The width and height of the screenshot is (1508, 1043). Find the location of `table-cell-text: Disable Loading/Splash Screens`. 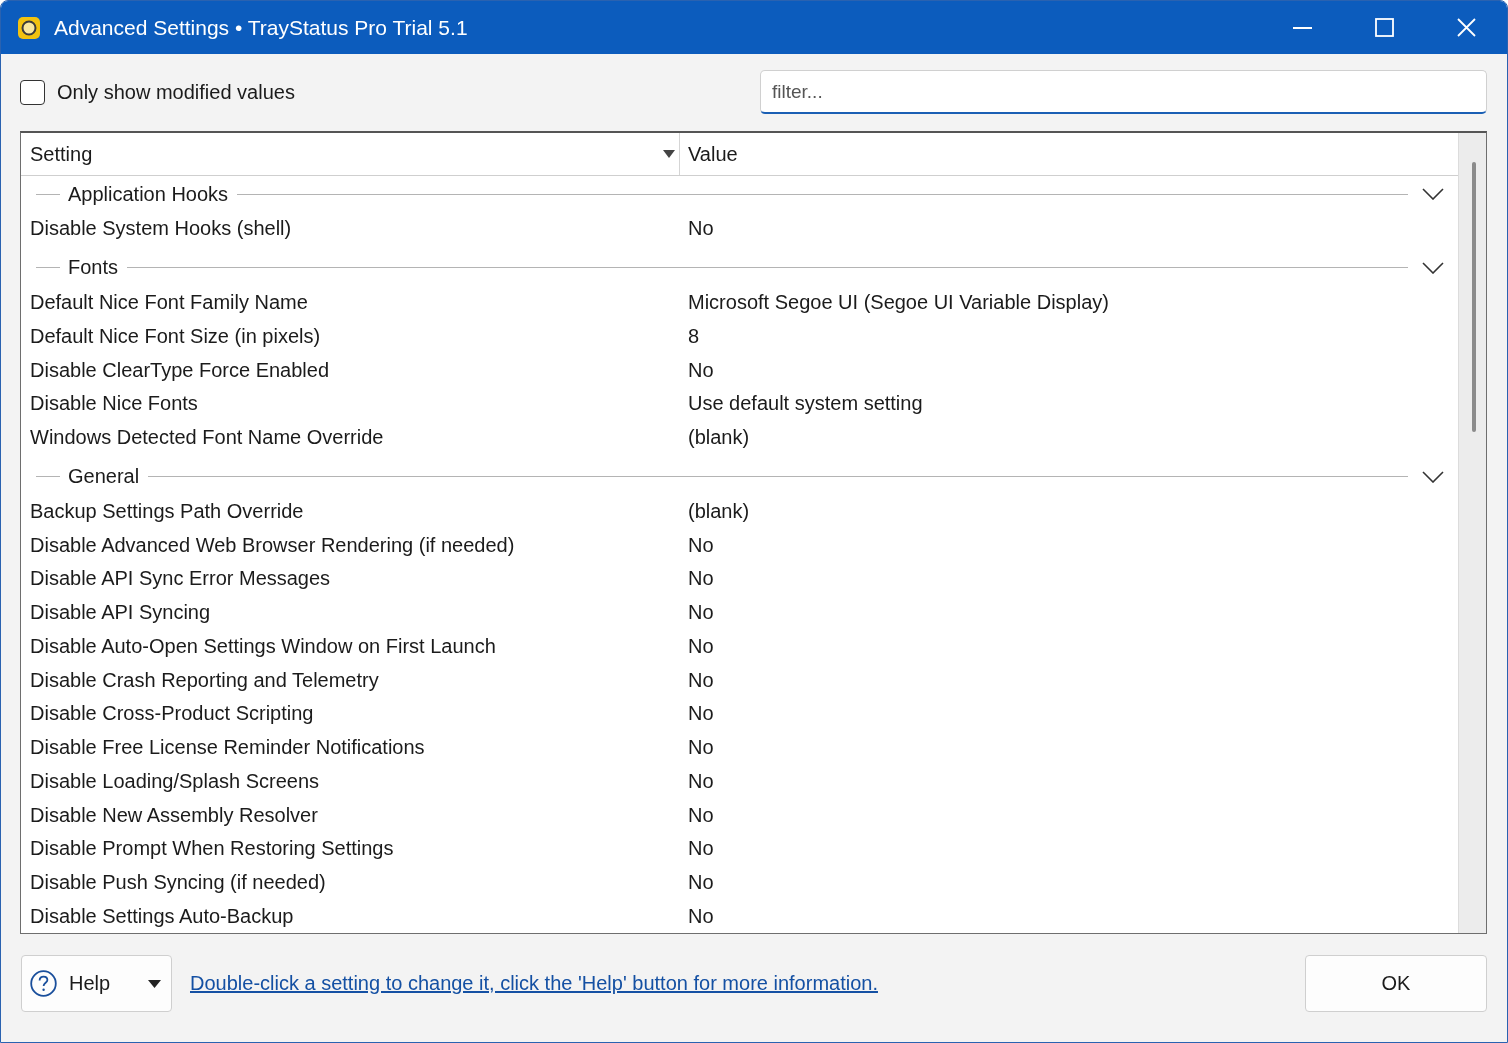

table-cell-text: Disable Loading/Splash Screens is located at coordinates (175, 781).